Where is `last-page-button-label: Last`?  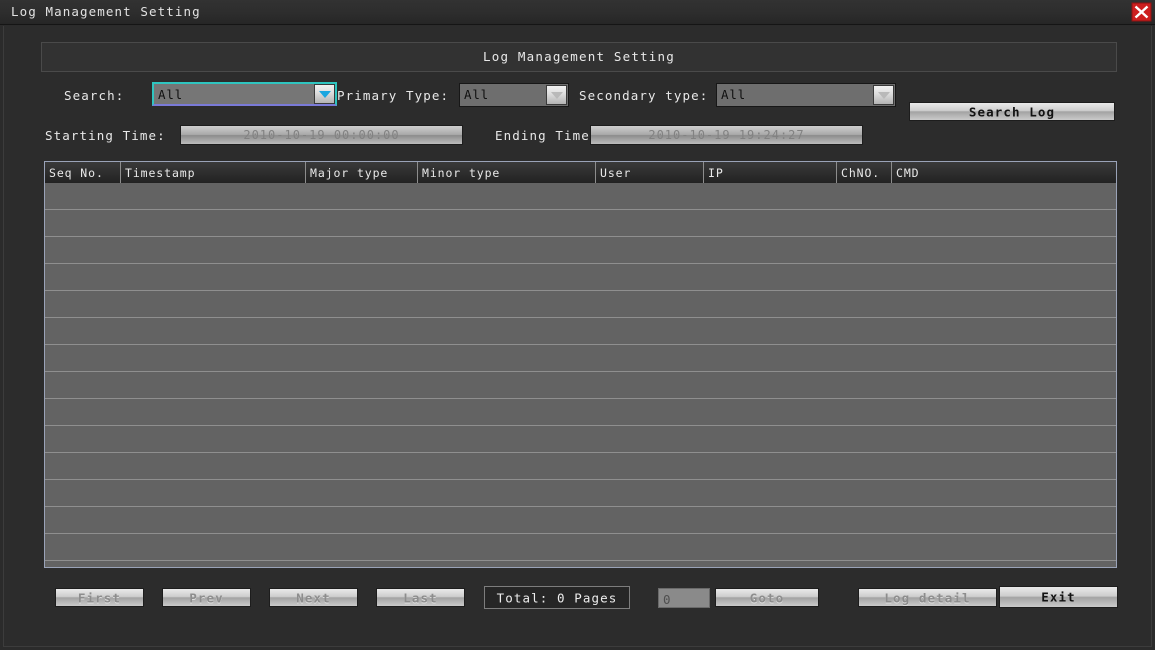 last-page-button-label: Last is located at coordinates (420, 597).